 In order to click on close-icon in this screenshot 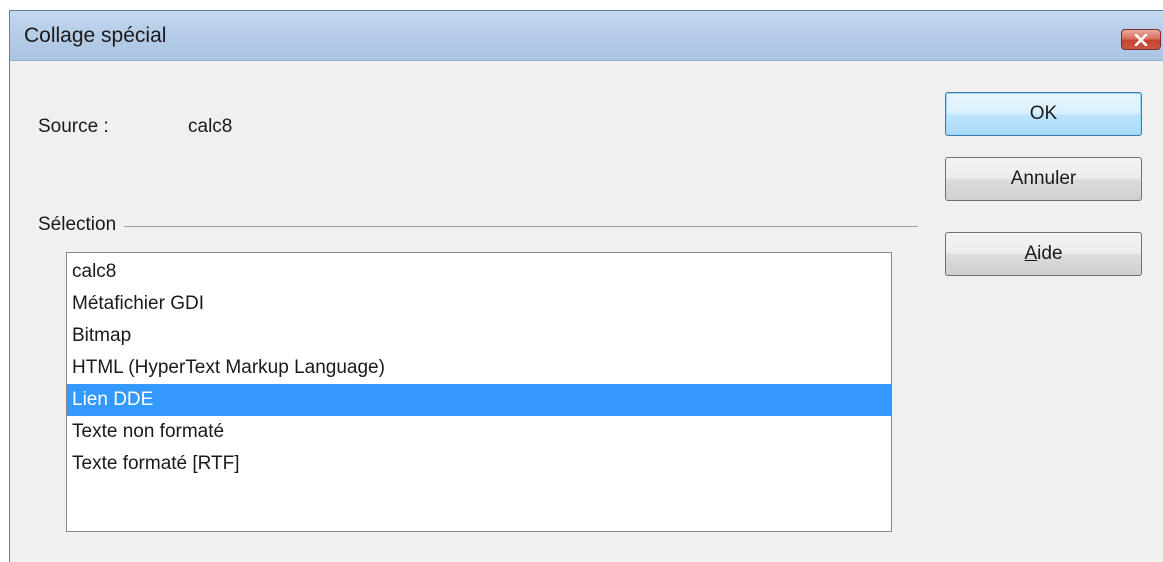, I will do `click(1141, 39)`.